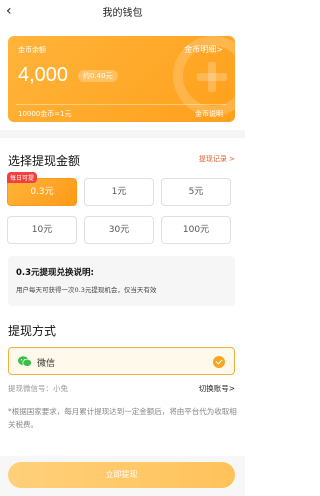  What do you see at coordinates (119, 192) in the screenshot?
I see `amount-option-1: 1元` at bounding box center [119, 192].